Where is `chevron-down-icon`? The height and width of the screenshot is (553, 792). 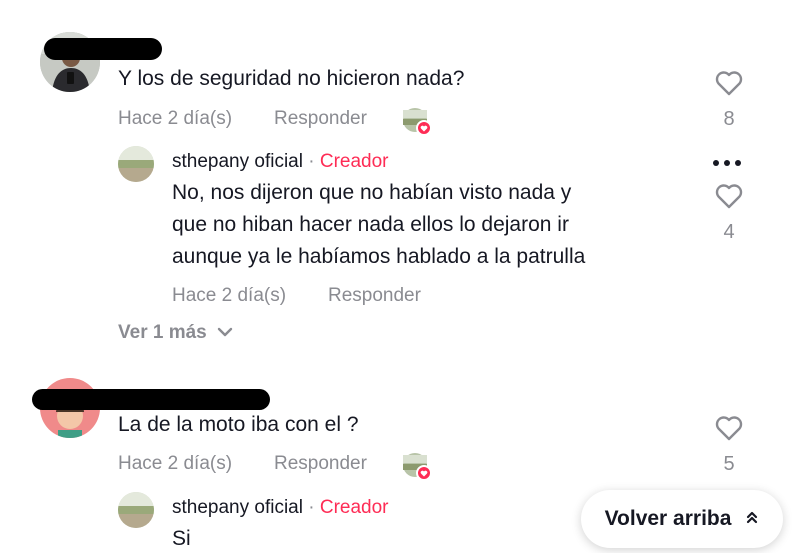 chevron-down-icon is located at coordinates (225, 333).